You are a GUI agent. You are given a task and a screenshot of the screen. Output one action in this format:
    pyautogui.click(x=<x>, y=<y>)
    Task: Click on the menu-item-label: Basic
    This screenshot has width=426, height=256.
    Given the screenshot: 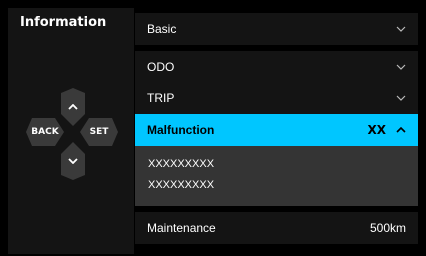 What is the action you would take?
    pyautogui.click(x=162, y=29)
    